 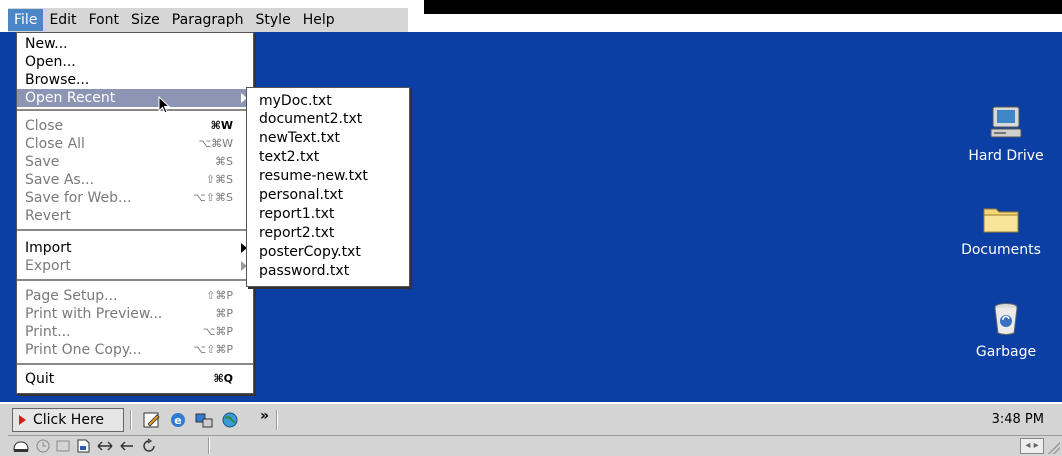 I want to click on desktop-icon-garbage: Garbage, so click(x=1006, y=331).